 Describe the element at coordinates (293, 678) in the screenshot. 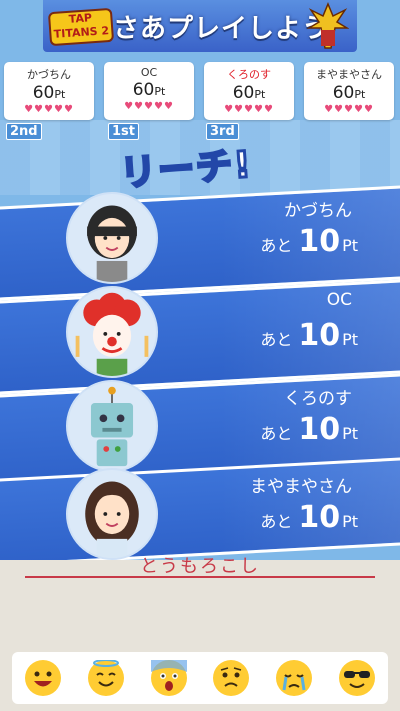

I see `crying-face-icon` at that location.